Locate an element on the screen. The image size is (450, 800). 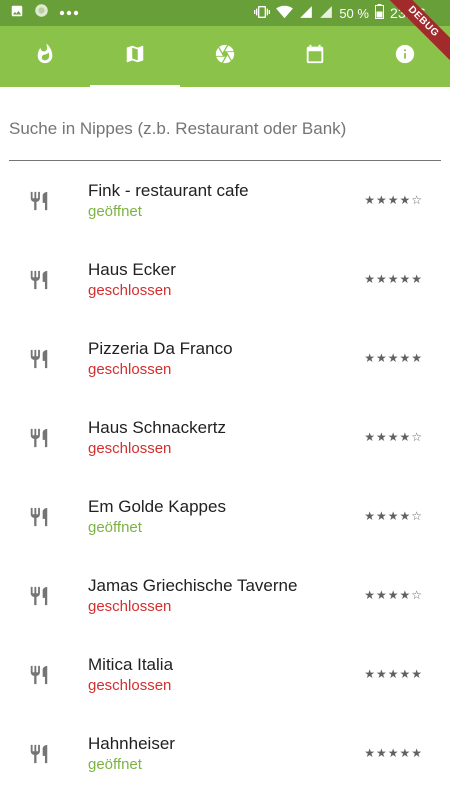
search-field-container is located at coordinates (225, 130).